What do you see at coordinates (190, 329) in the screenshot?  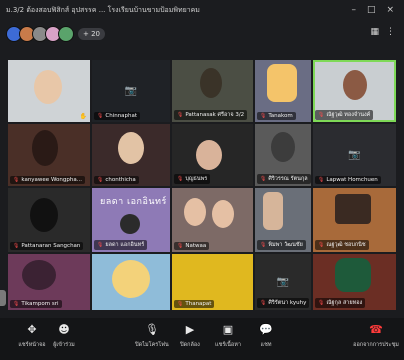 I see `video-camera-icon: ▶` at bounding box center [190, 329].